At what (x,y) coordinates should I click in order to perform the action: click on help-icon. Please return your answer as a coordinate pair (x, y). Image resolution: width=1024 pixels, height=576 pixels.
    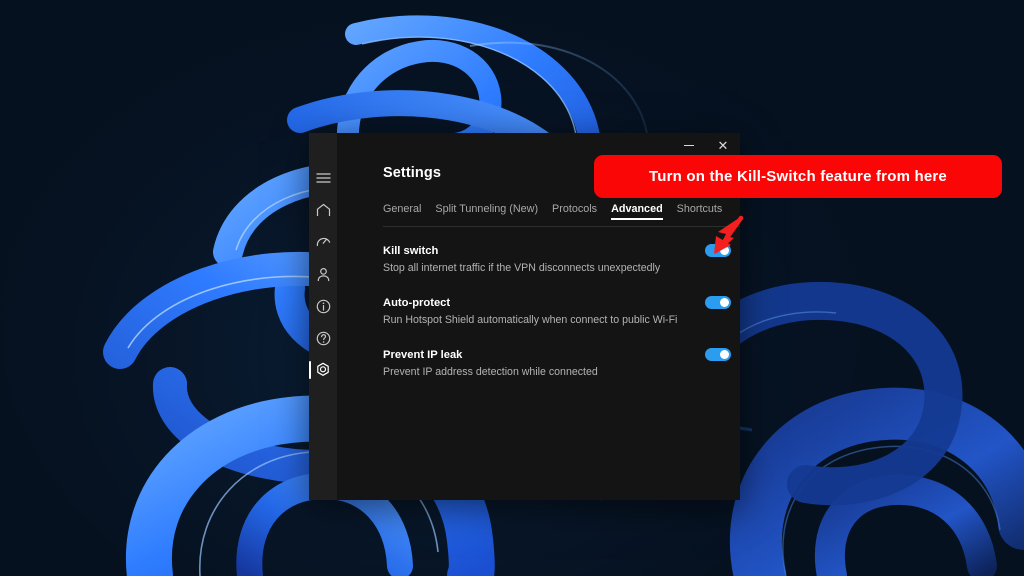
    Looking at the image, I should click on (323, 338).